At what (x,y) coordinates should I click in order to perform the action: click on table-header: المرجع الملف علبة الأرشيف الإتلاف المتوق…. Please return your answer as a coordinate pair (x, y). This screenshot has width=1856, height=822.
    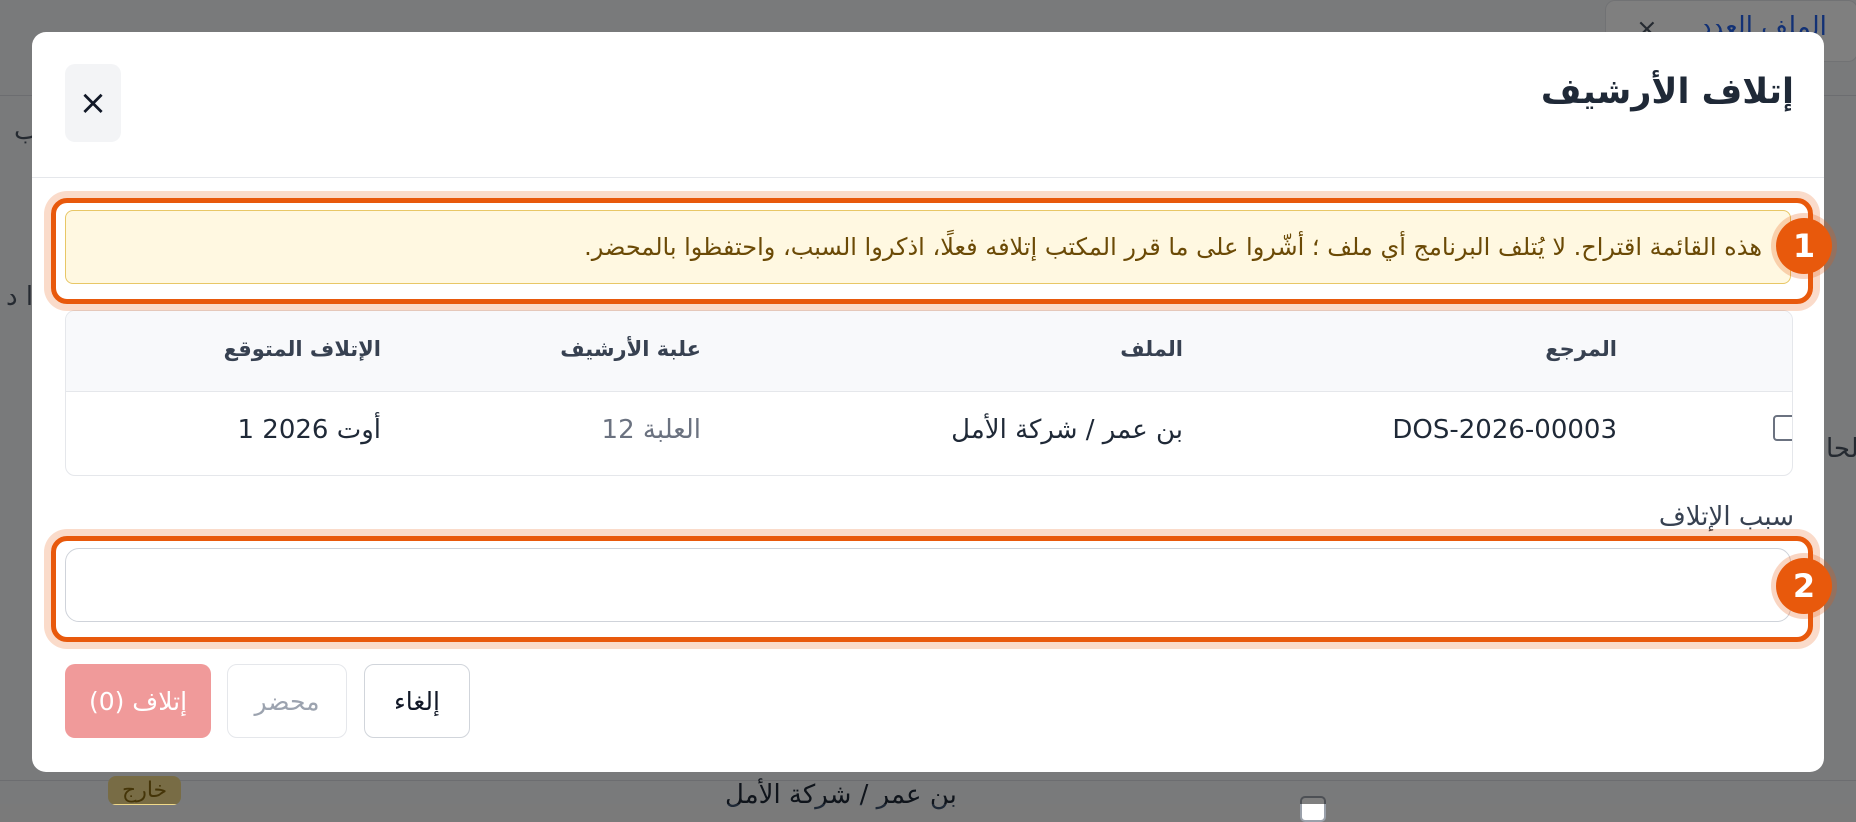
    Looking at the image, I should click on (929, 351).